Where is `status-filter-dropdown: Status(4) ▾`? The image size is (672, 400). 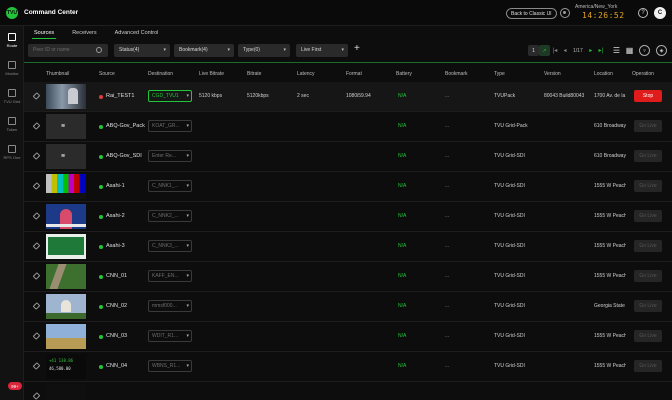
status-filter-dropdown: Status(4) ▾ is located at coordinates (142, 50).